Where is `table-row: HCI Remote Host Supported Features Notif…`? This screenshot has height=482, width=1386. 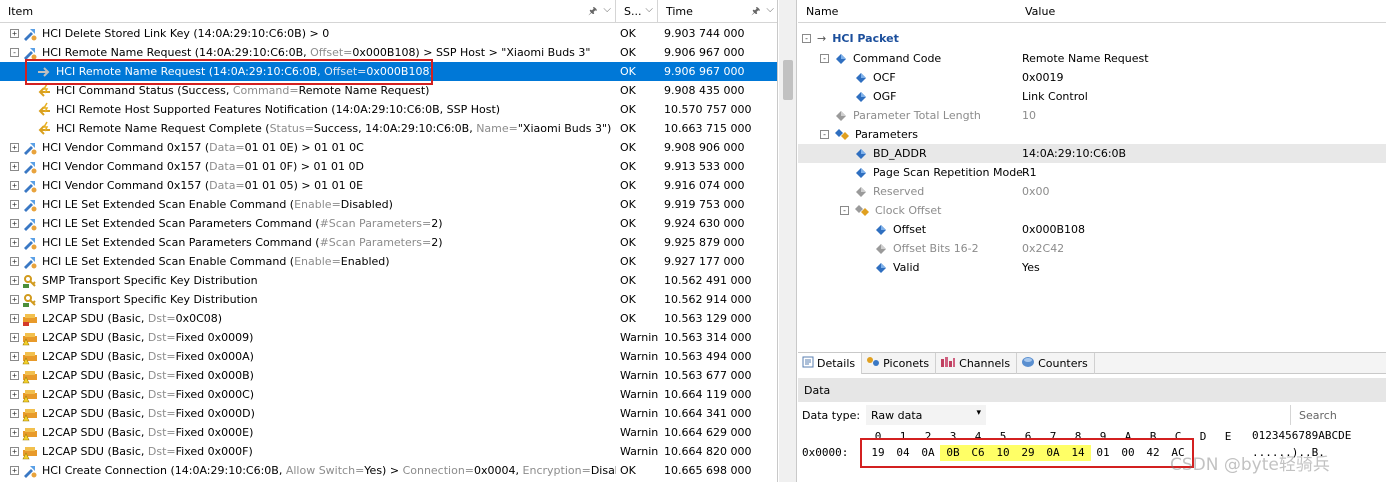 table-row: HCI Remote Host Supported Features Notif… is located at coordinates (388, 109).